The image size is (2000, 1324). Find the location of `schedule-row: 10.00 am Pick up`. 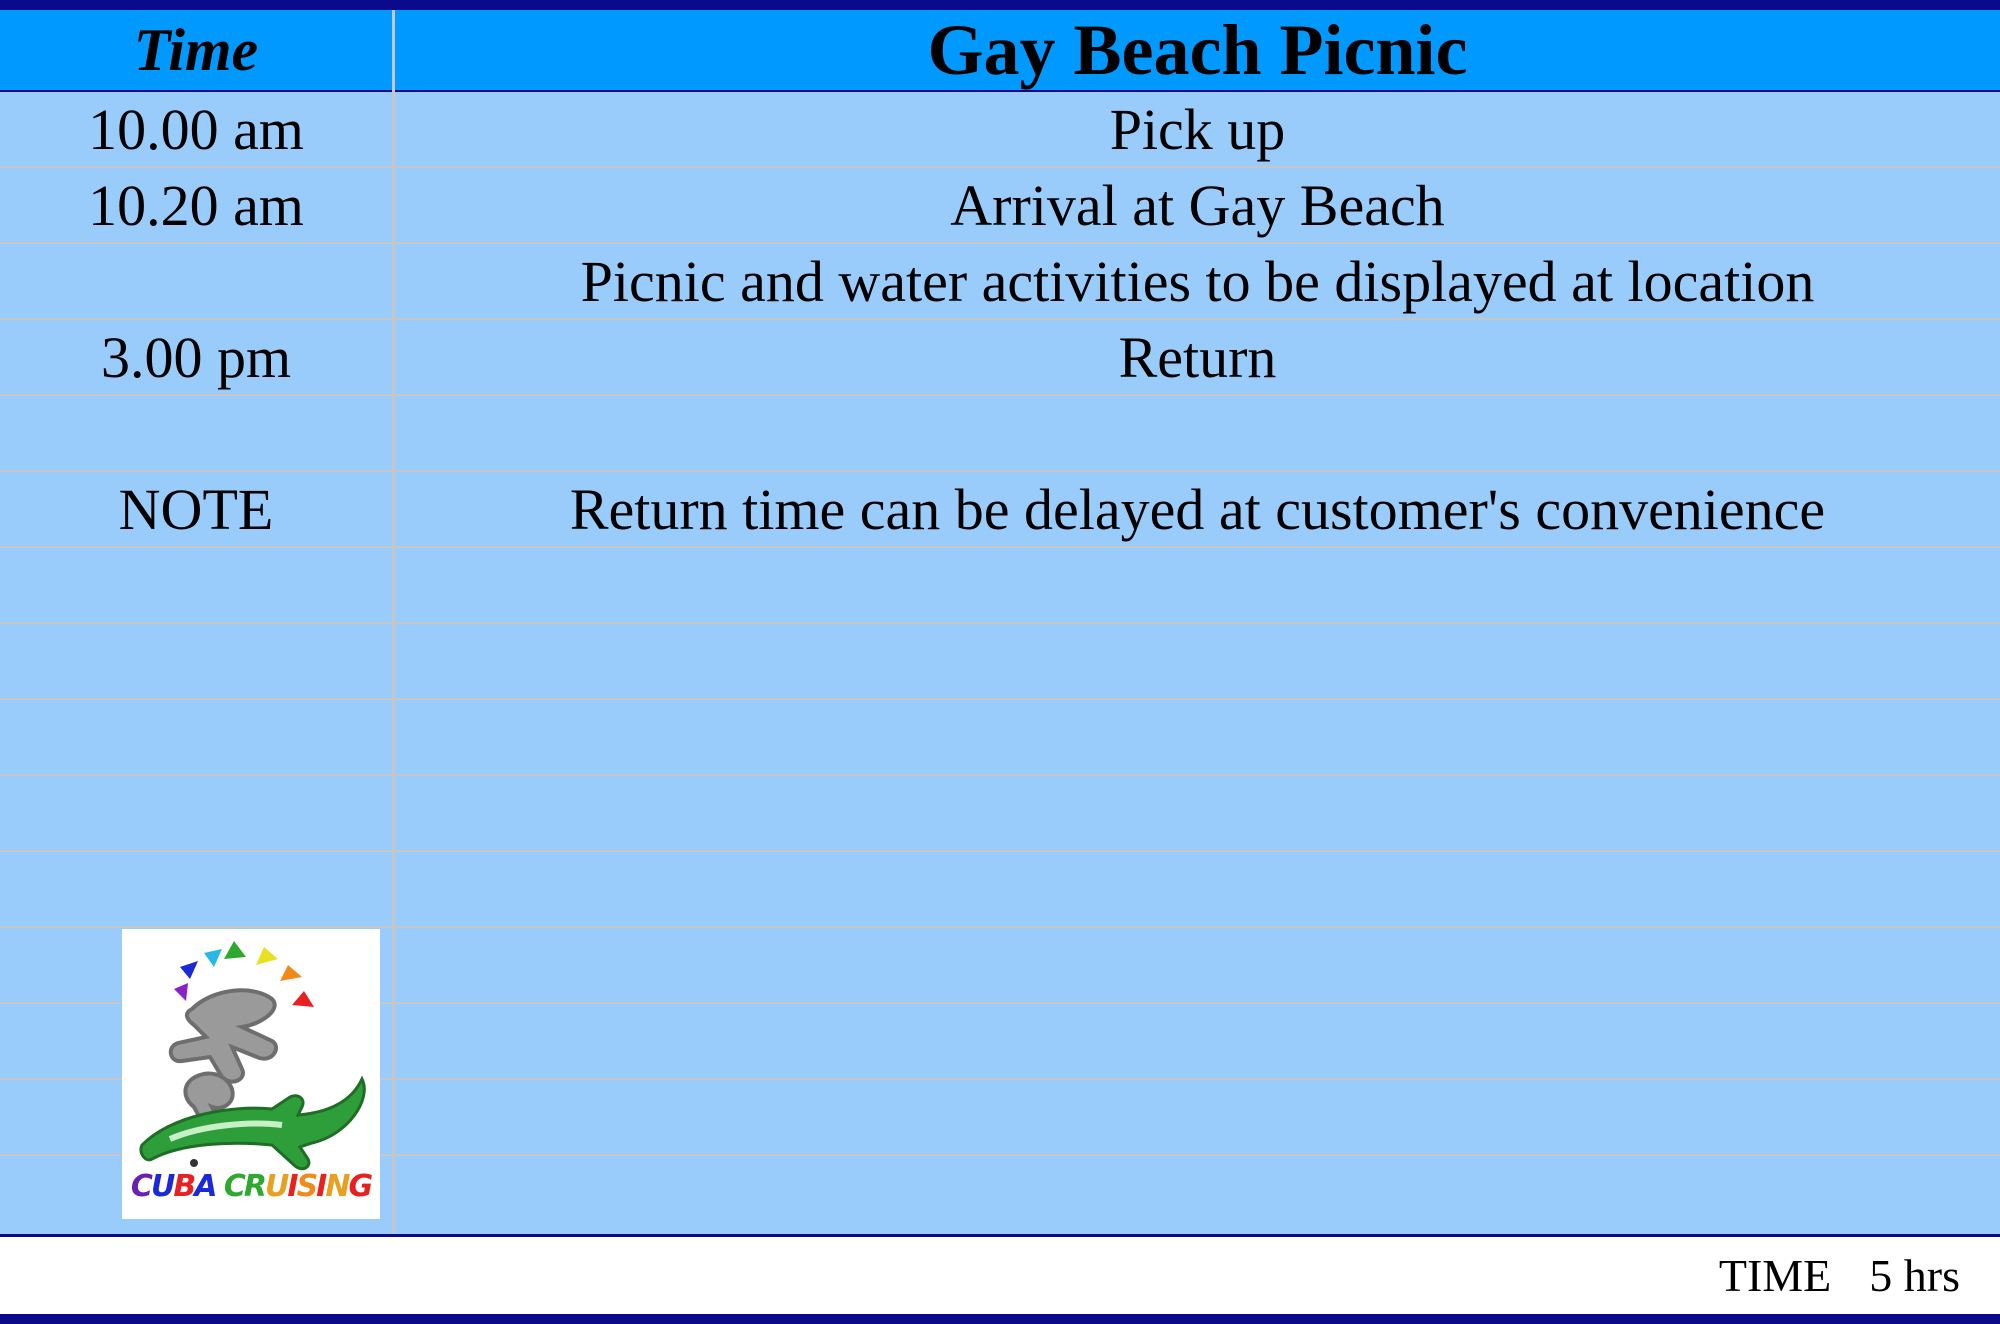

schedule-row: 10.00 am Pick up is located at coordinates (1000, 130).